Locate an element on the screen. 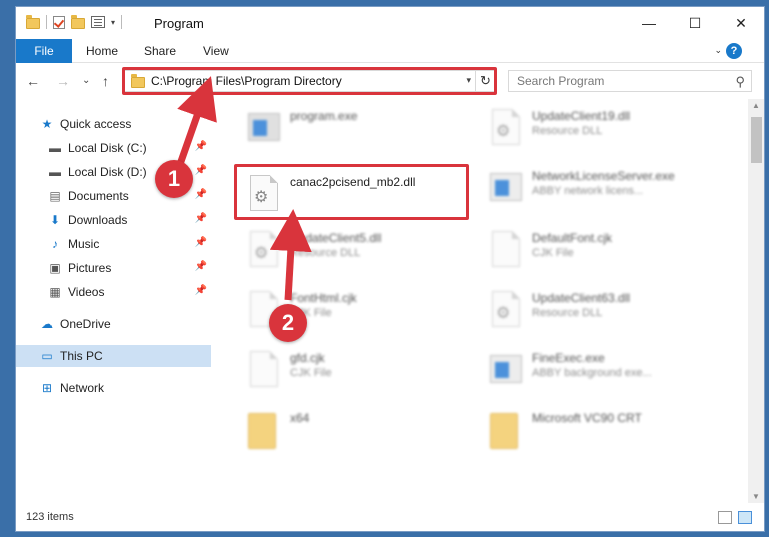 This screenshot has height=537, width=769. file-item: x64 is located at coordinates (275, 435).